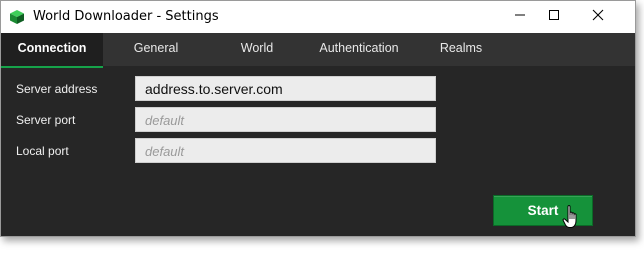  I want to click on local-port-input, so click(285, 150).